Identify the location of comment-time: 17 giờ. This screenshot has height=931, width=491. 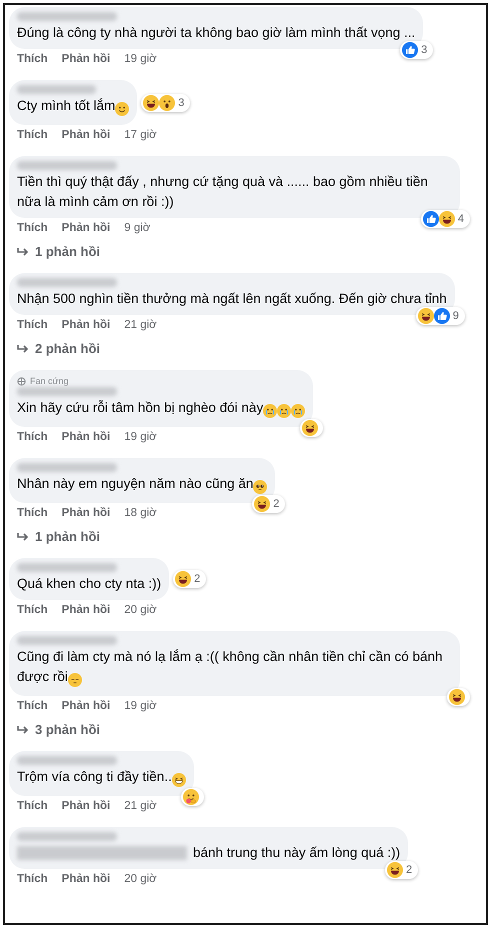
(140, 136).